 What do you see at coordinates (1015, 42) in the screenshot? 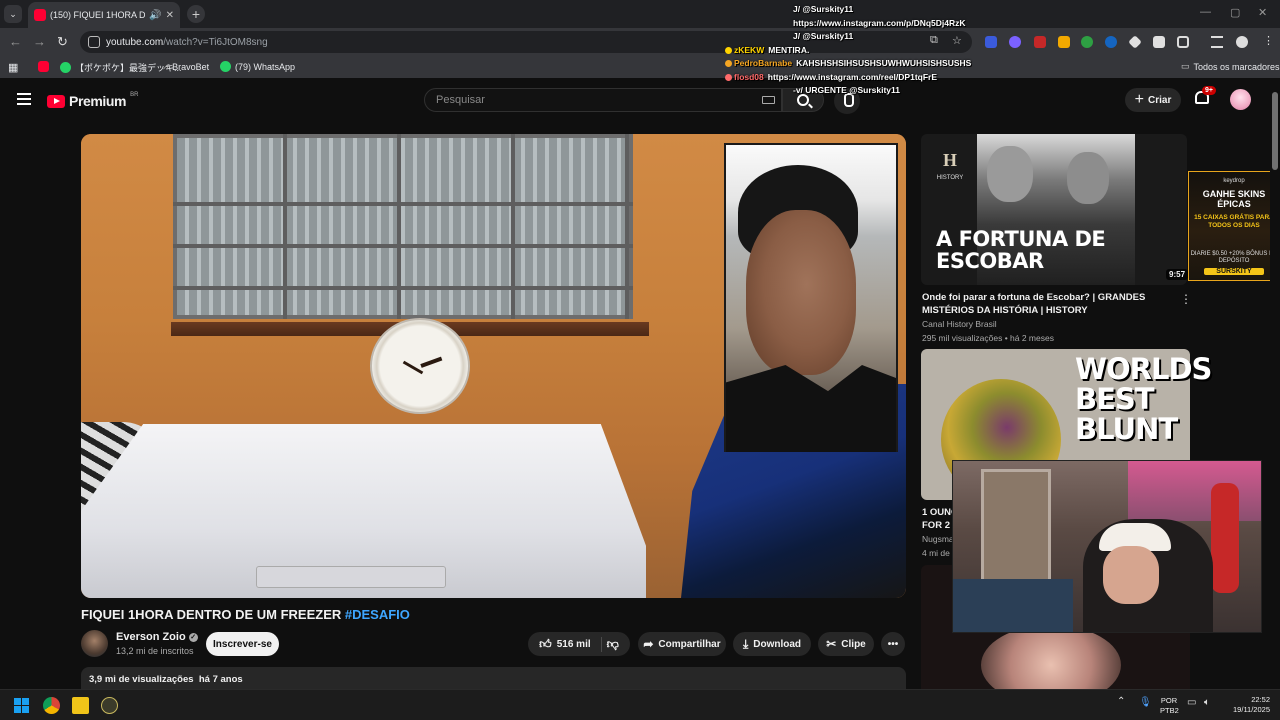
I see `extension-cloud-icon` at bounding box center [1015, 42].